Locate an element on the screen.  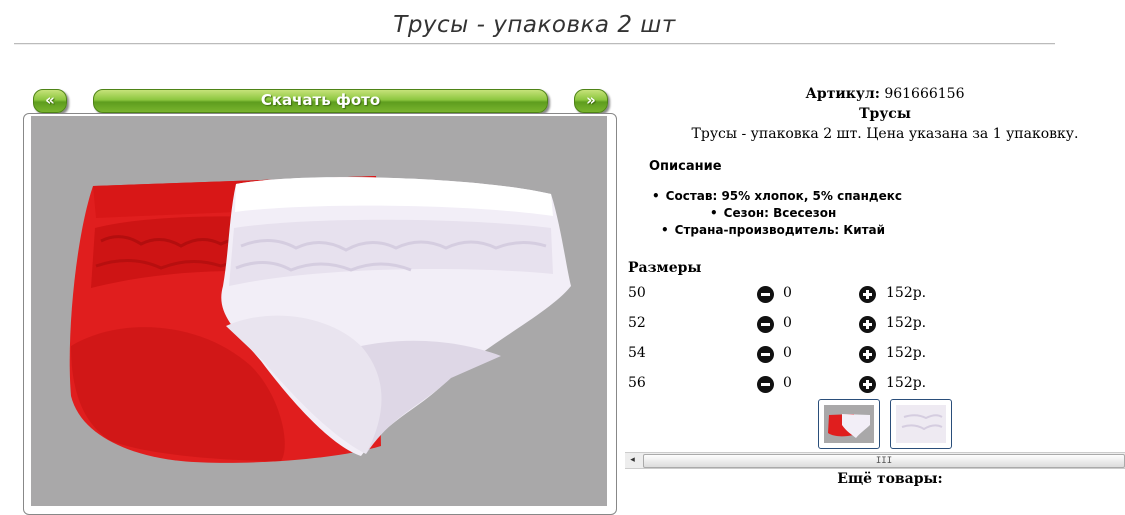
prev-photo-button: « is located at coordinates (50, 101).